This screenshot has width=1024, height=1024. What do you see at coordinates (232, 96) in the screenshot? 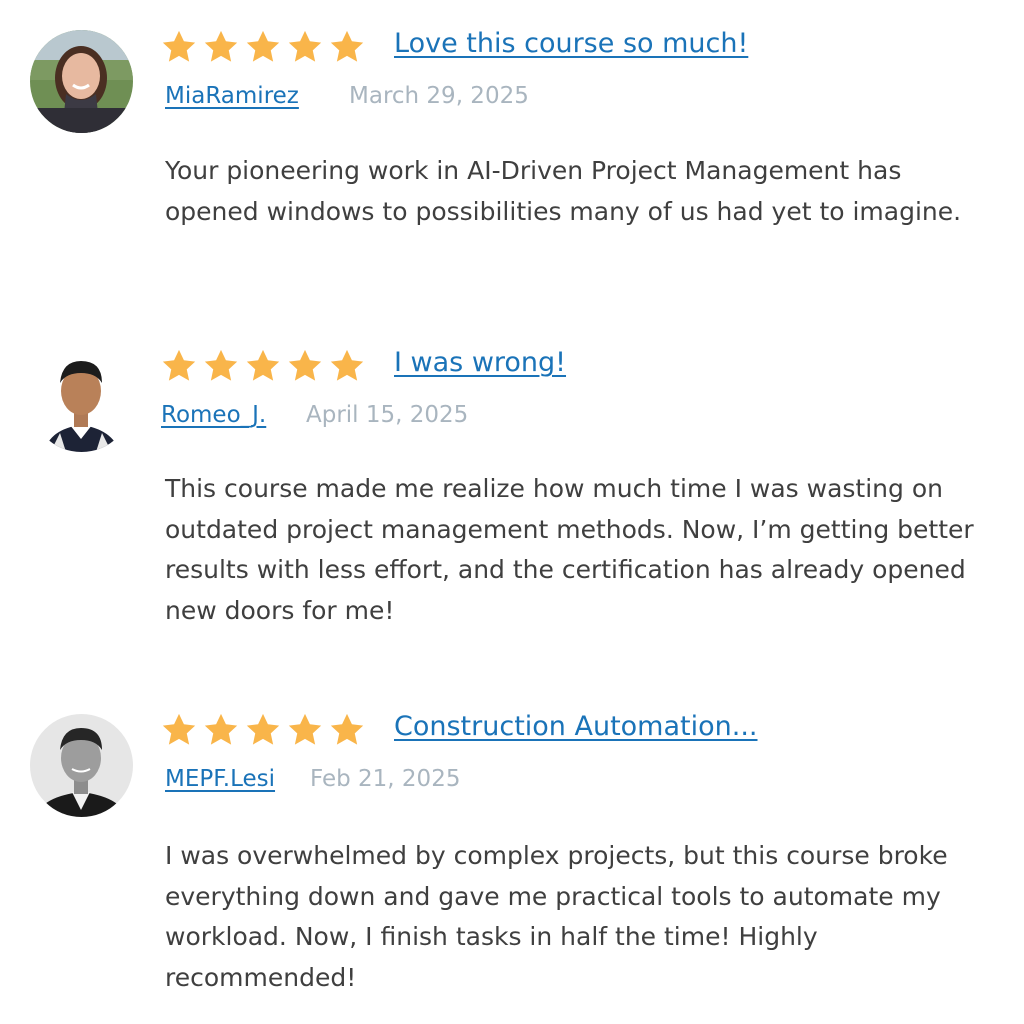
I see `author-link: MiaRamirez` at bounding box center [232, 96].